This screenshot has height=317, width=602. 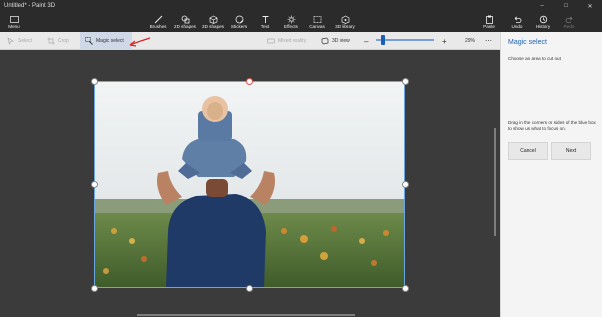 What do you see at coordinates (569, 26) in the screenshot?
I see `redo-label: Redo` at bounding box center [569, 26].